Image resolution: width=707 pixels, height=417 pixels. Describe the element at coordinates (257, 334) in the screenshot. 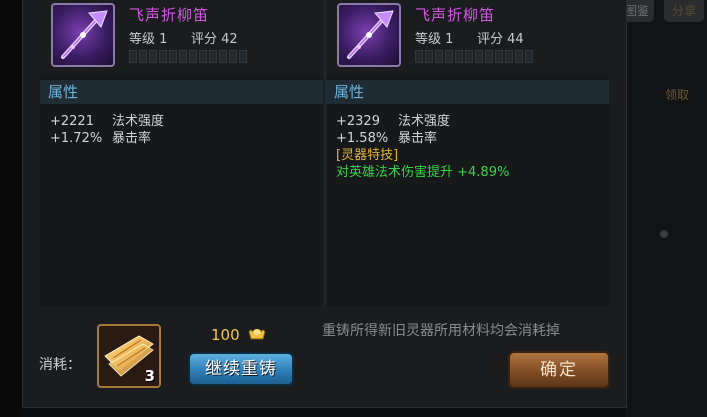

I see `gold-ingot-icon` at that location.